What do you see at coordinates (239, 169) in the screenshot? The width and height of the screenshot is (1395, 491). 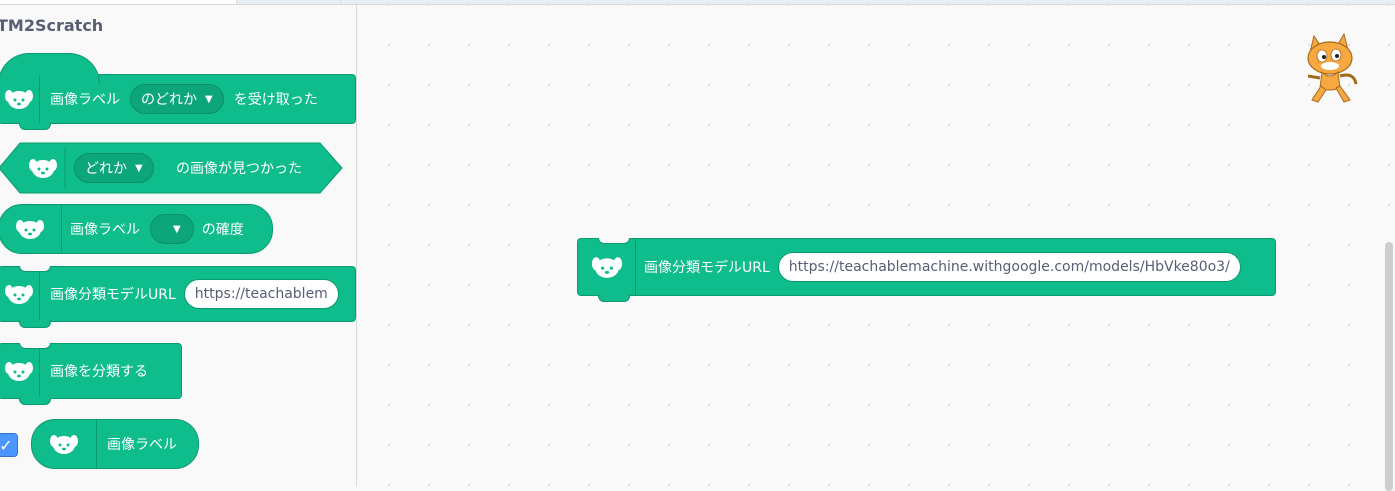 I see `block-label-suffix: の画像が見つかった` at bounding box center [239, 169].